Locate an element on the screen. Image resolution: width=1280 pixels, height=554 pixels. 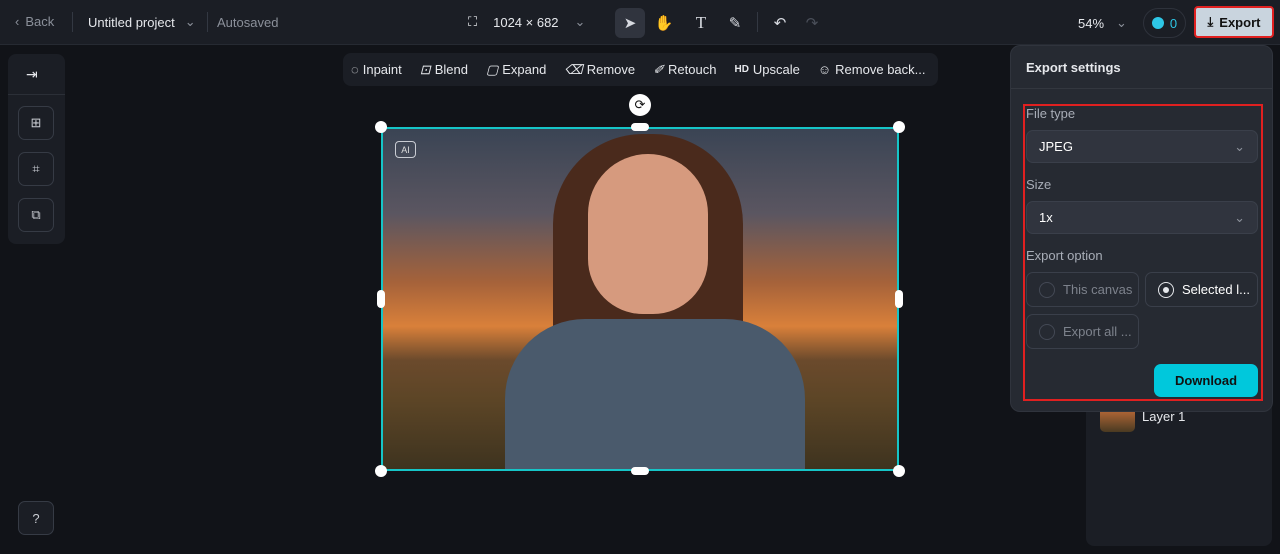
redo-icon: ↷ is located at coordinates (812, 23).